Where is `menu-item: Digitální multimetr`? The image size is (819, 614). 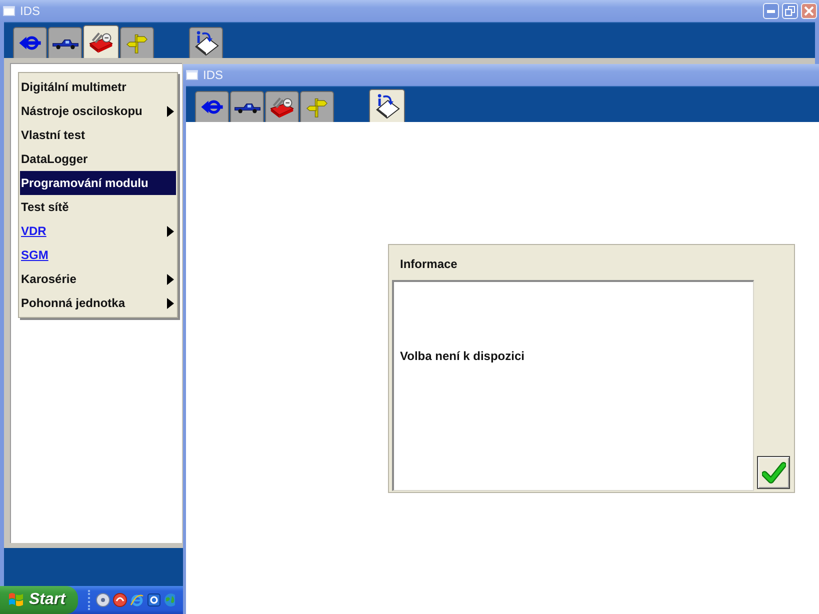
menu-item: Digitální multimetr is located at coordinates (98, 87).